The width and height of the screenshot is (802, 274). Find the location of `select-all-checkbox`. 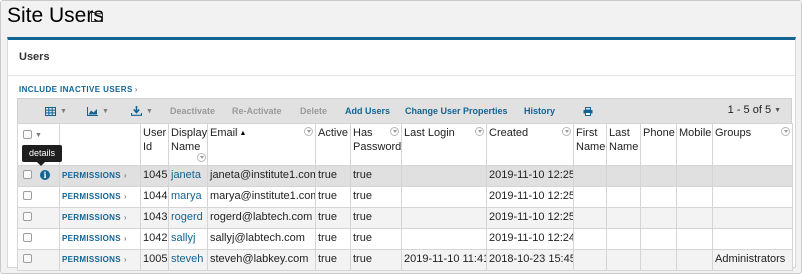

select-all-checkbox is located at coordinates (27, 134).